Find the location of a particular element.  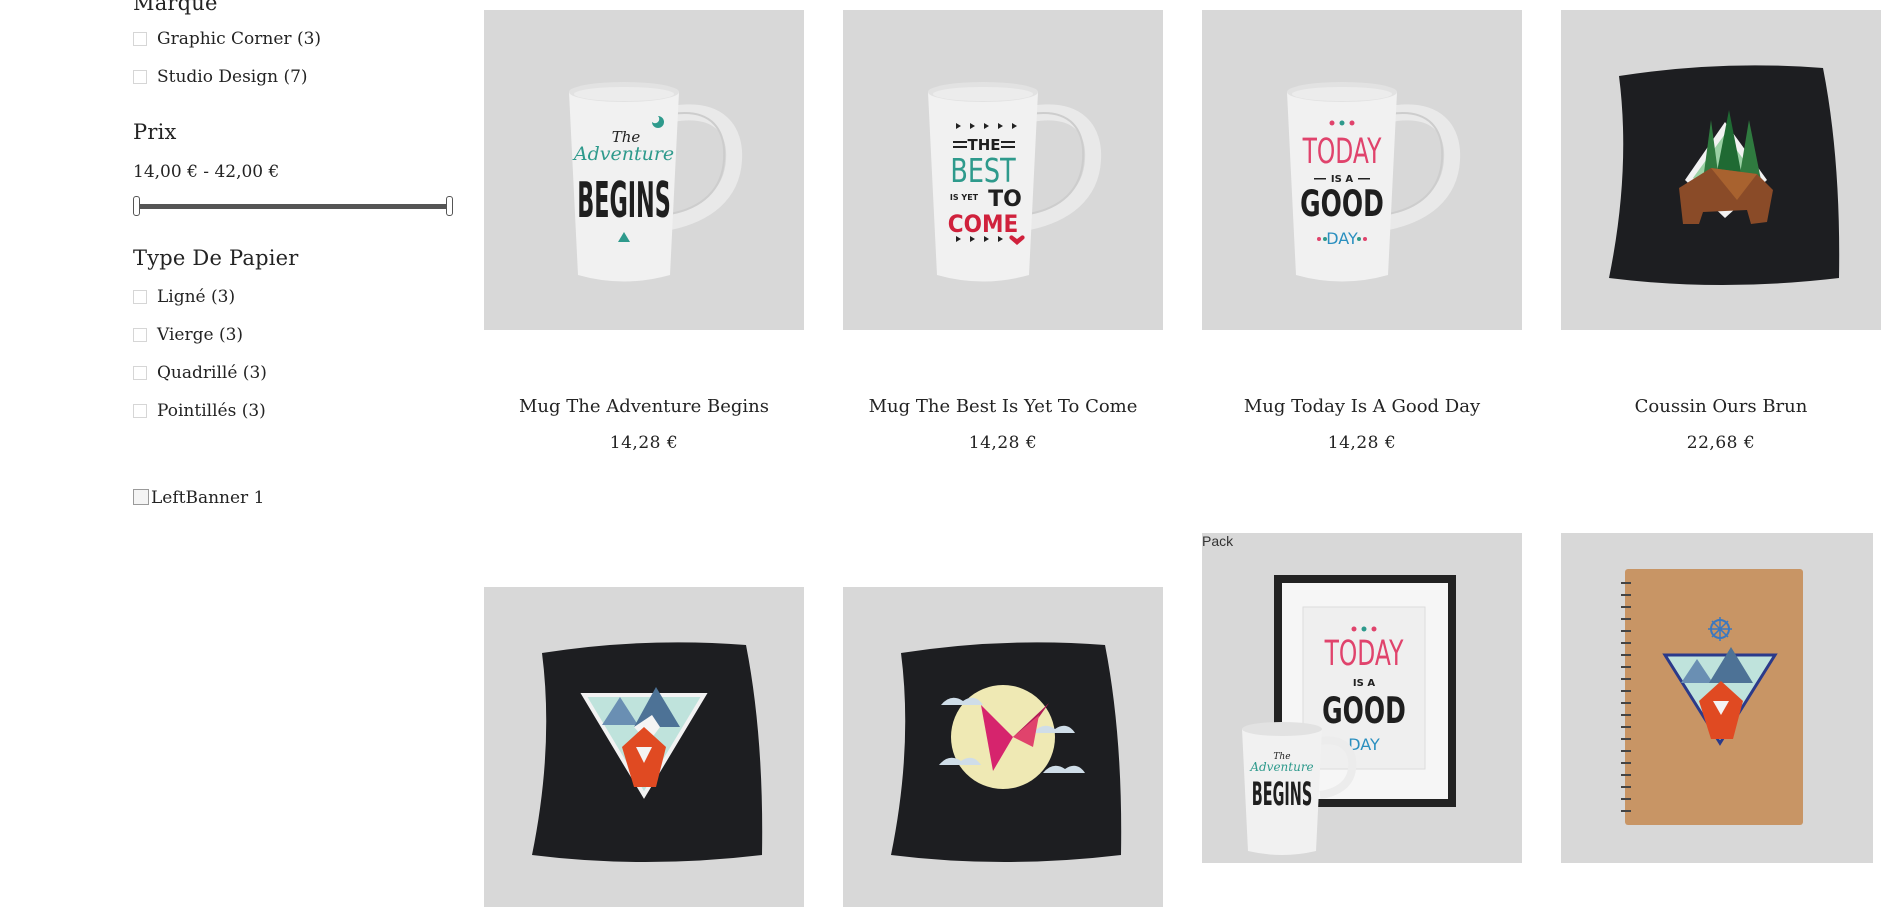

notebook-fox-image is located at coordinates (1717, 698).